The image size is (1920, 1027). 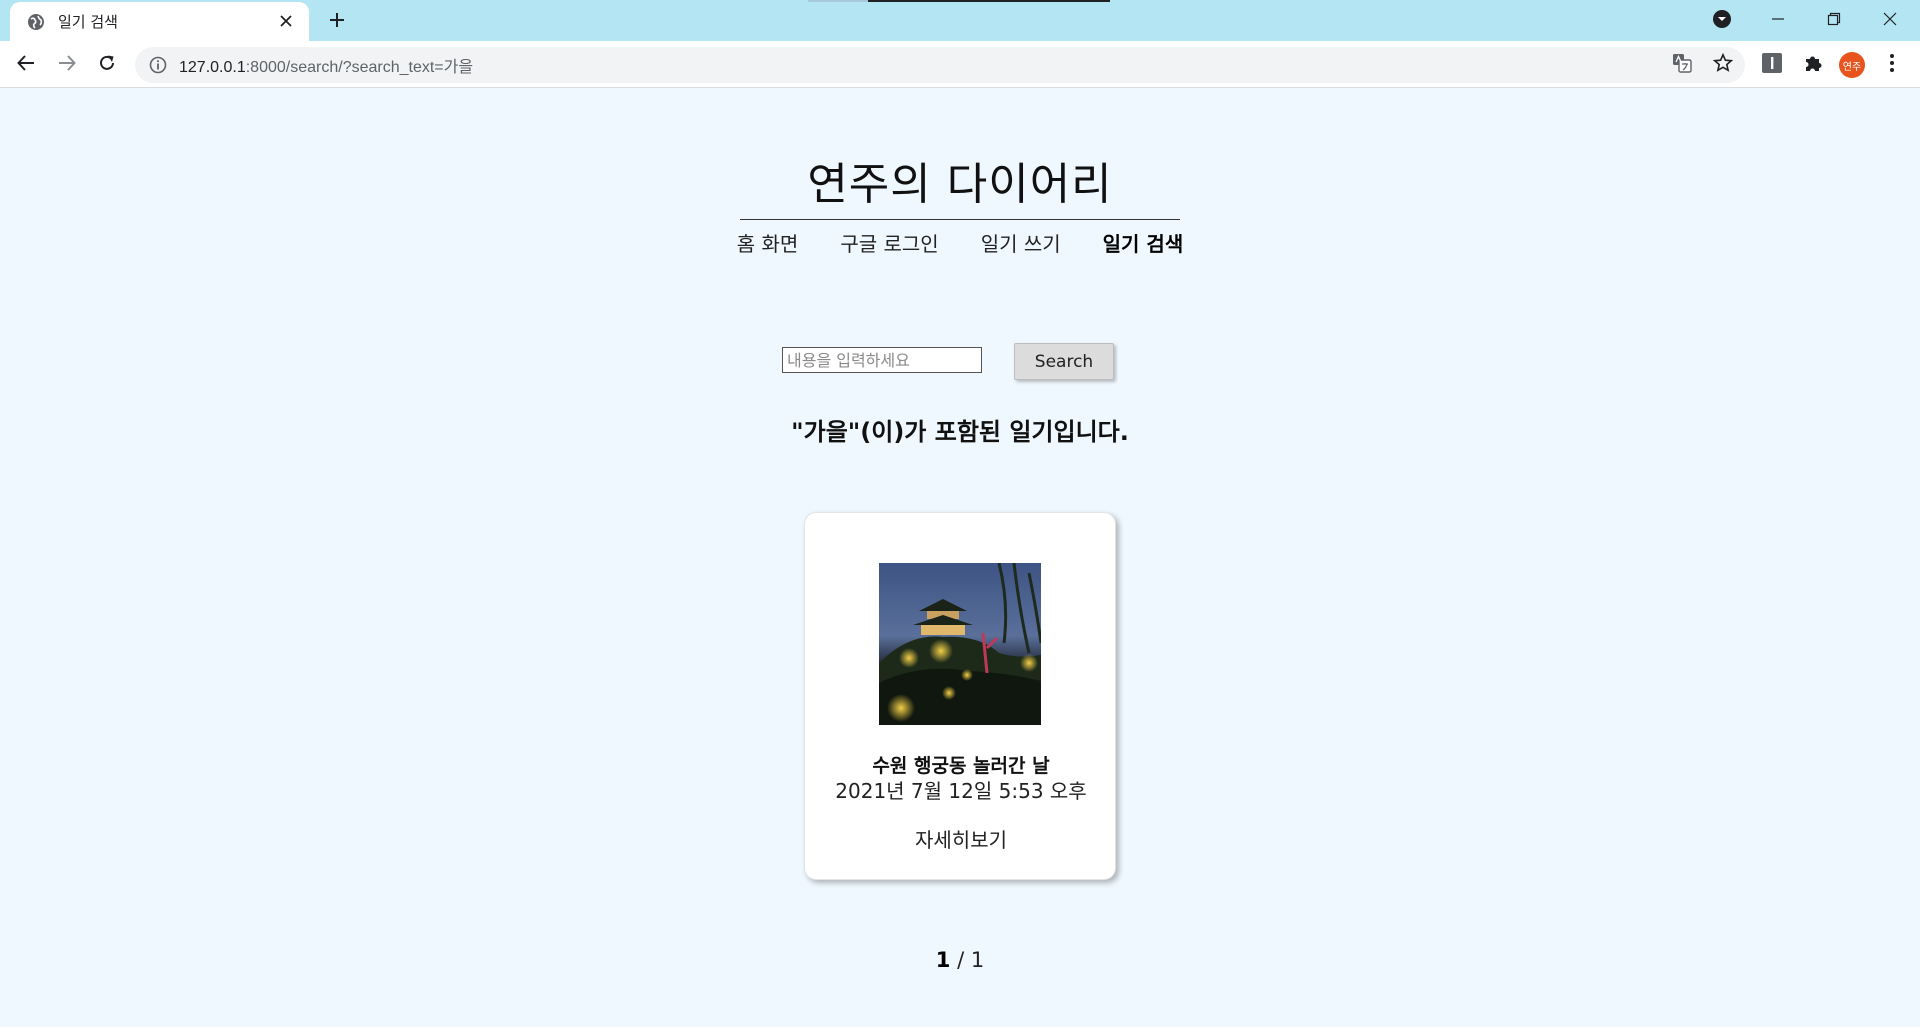 I want to click on reload-button, so click(x=107, y=65).